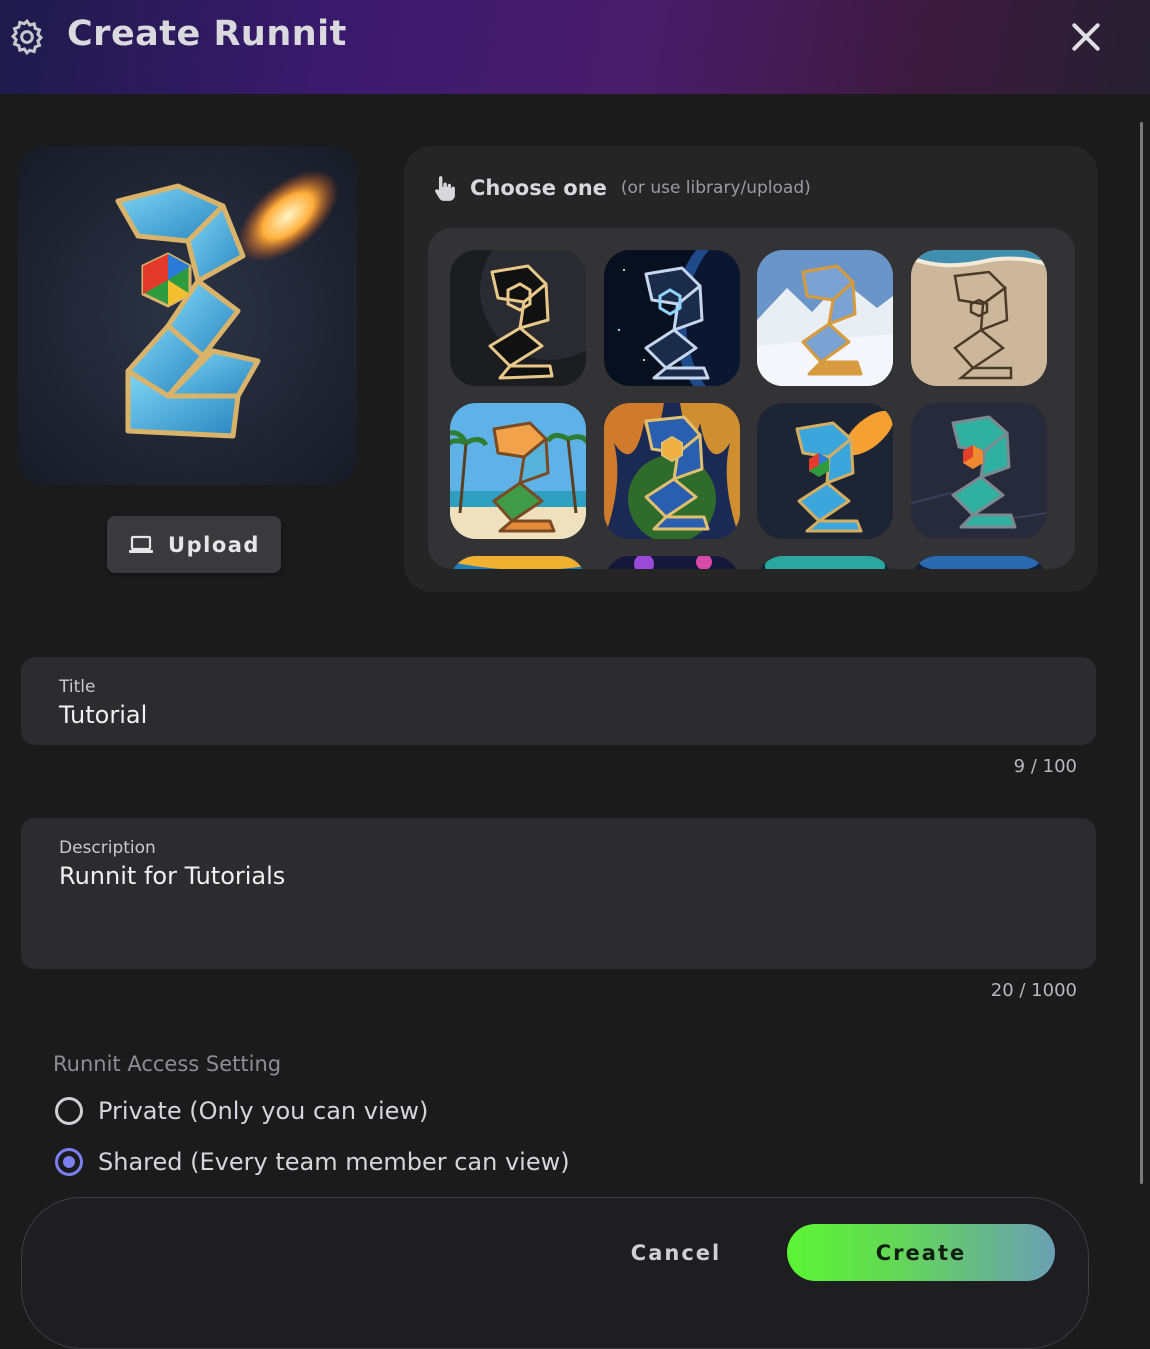  What do you see at coordinates (558, 893) in the screenshot?
I see `description-field: Description Runnit for Tutorials` at bounding box center [558, 893].